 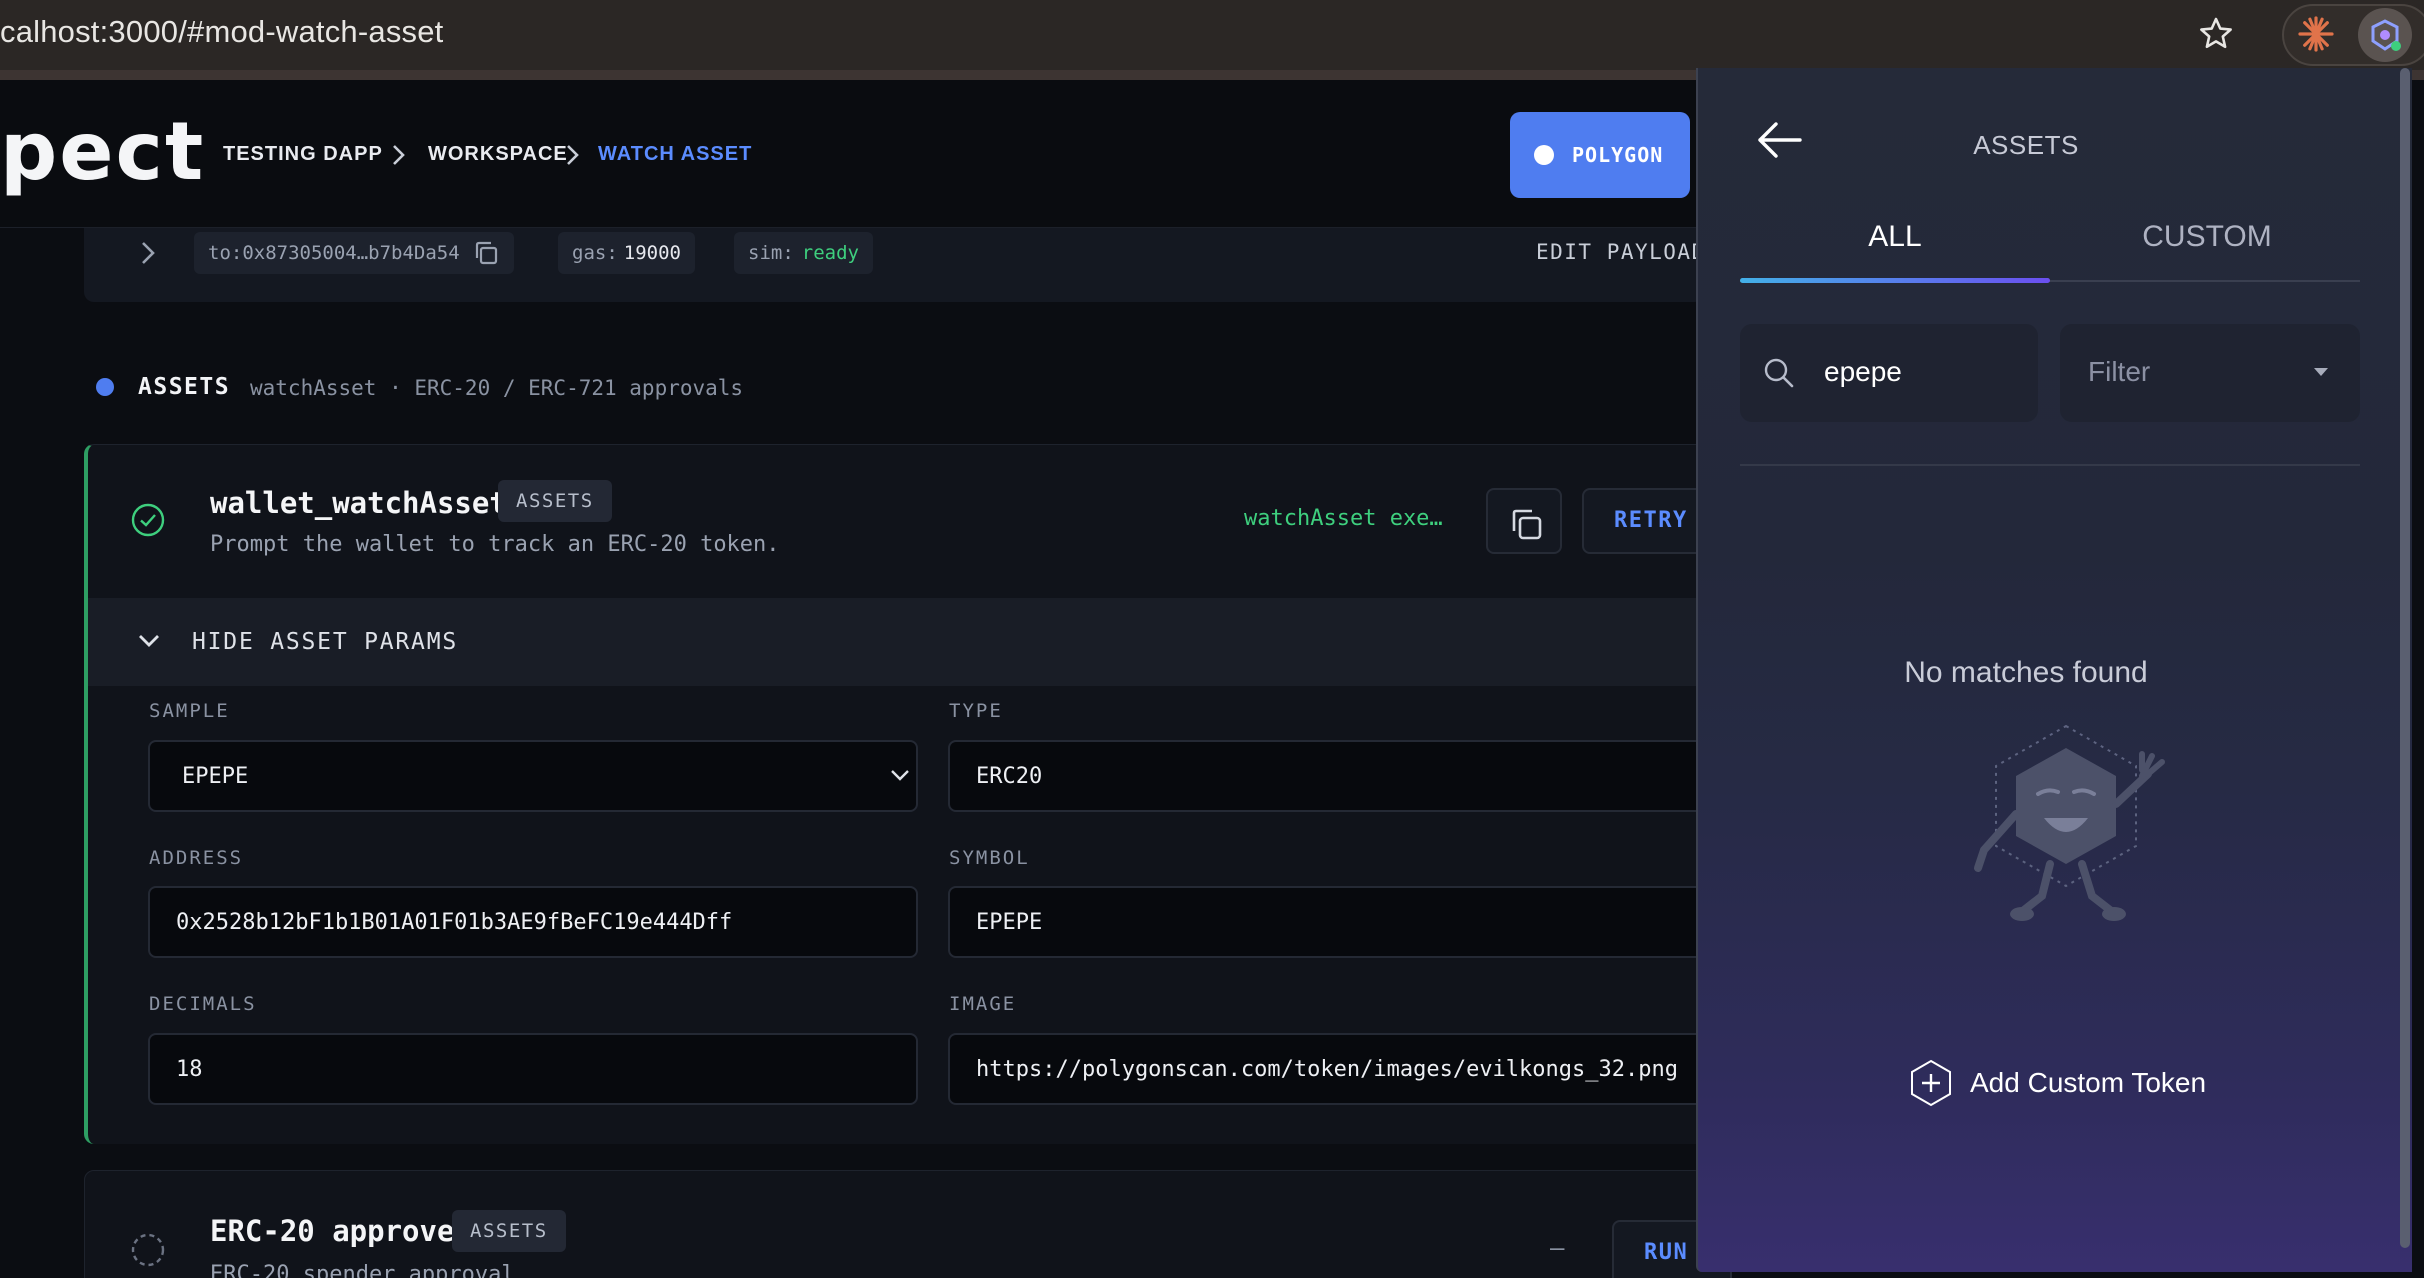 I want to click on tx-gas-chip: gas: 19000, so click(x=626, y=253).